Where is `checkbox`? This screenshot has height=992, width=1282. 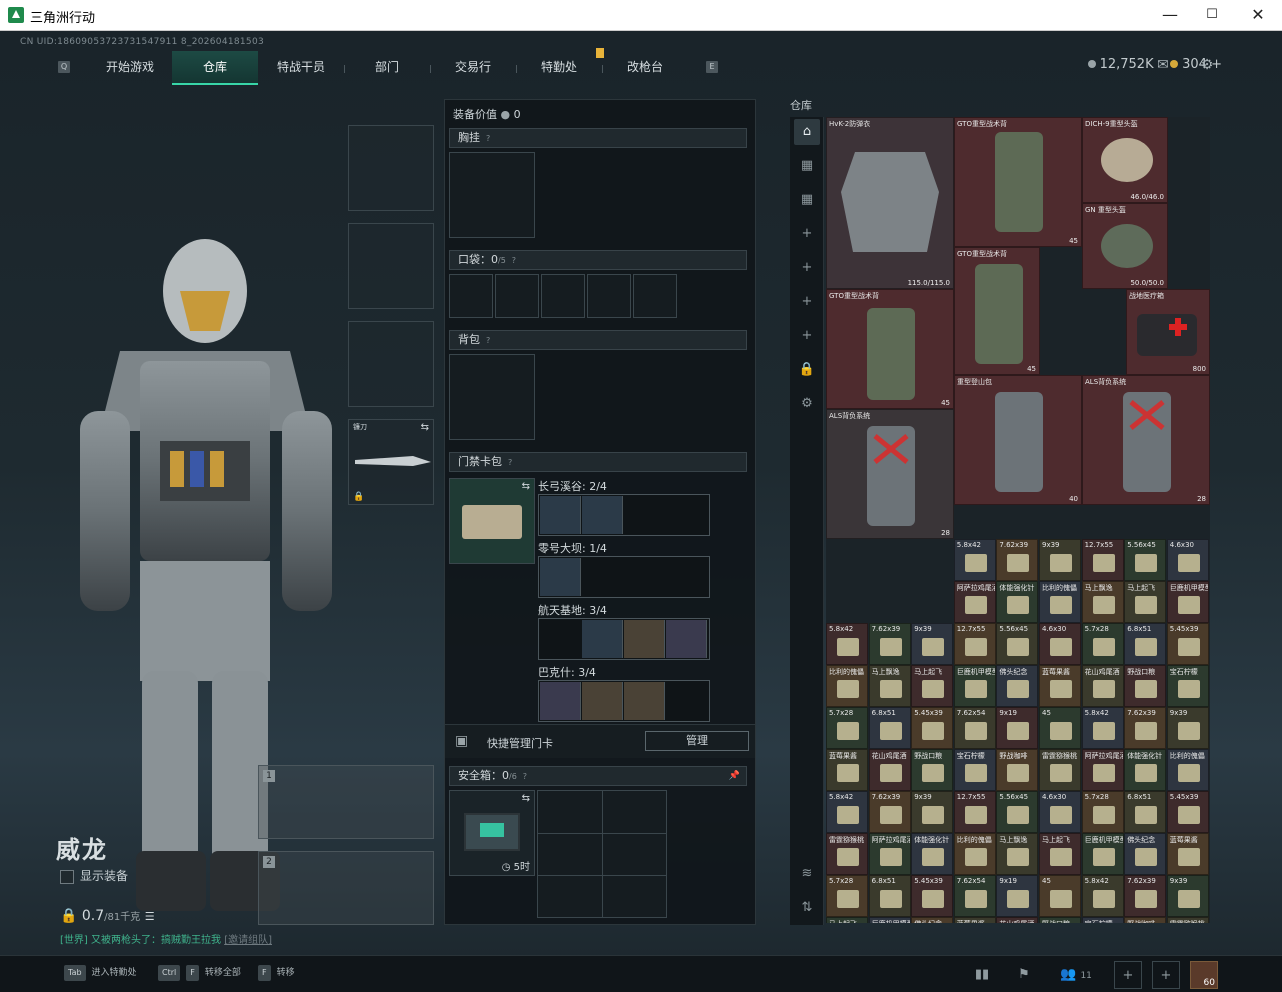 checkbox is located at coordinates (67, 876).